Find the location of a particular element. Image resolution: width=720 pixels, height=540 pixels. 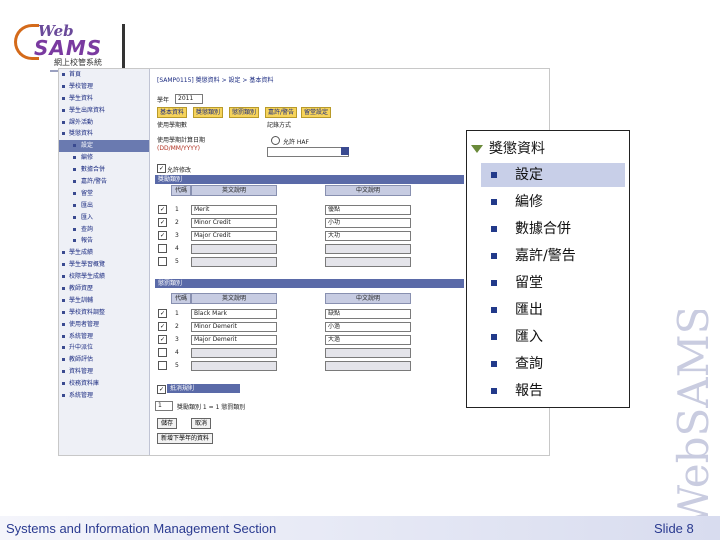

popup-header: 獎懲資料 is located at coordinates (508, 149).